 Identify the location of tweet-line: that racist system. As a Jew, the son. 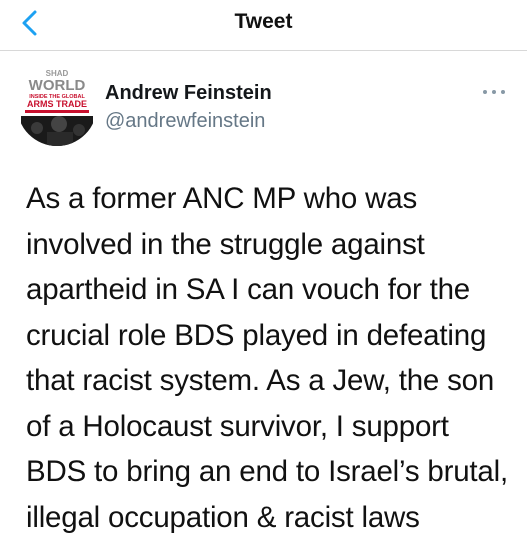
(260, 380).